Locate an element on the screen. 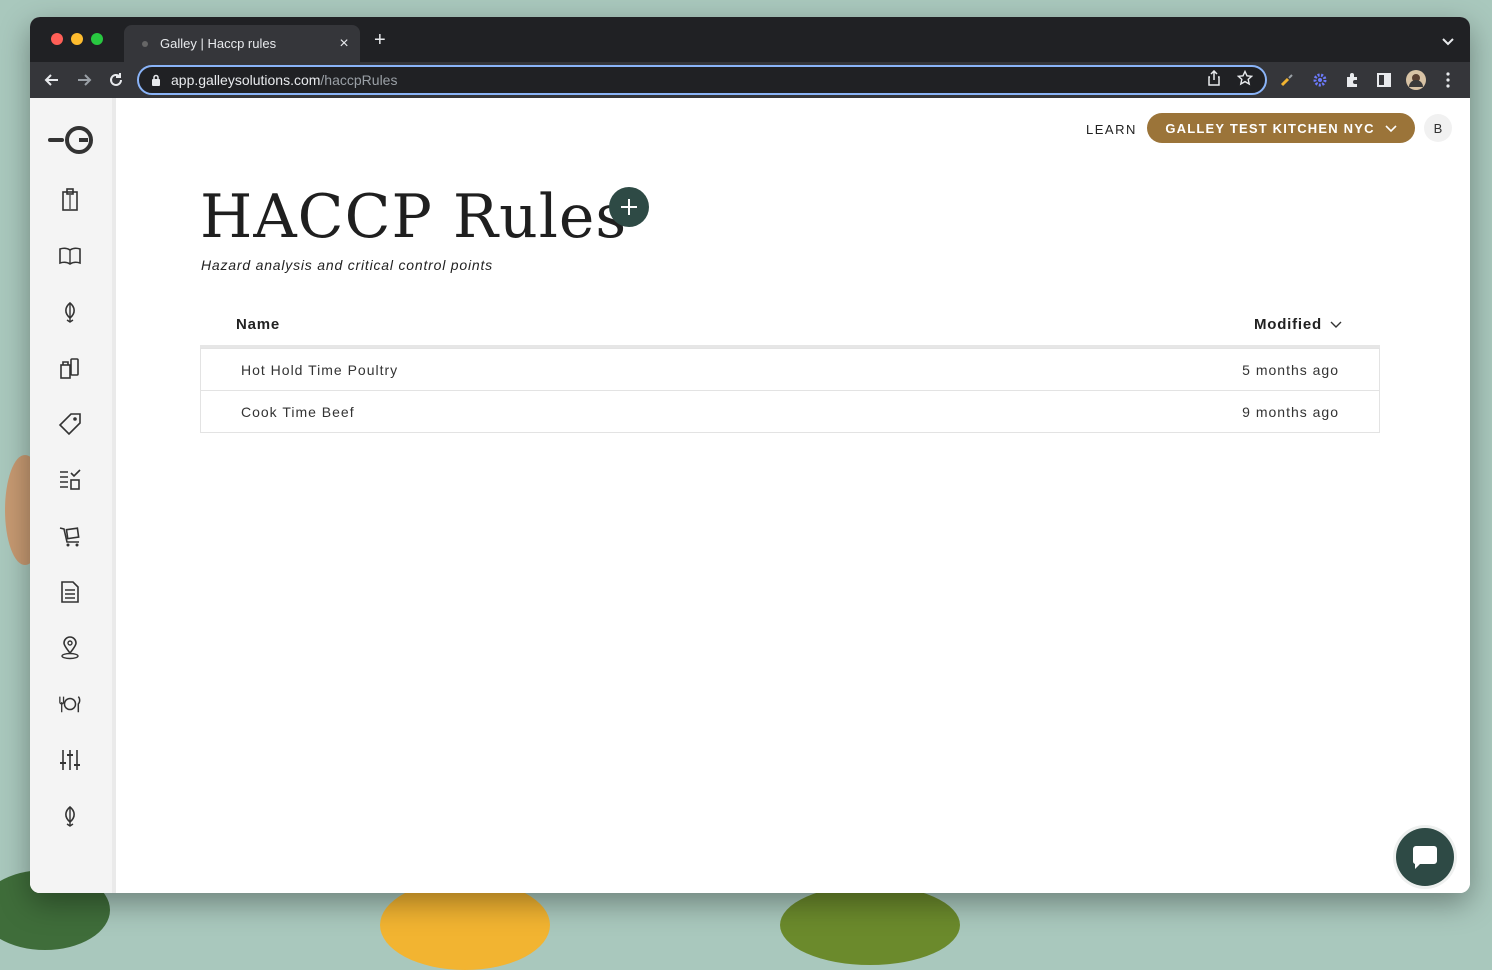 This screenshot has height=970, width=1492. location-dropdown-button: GALLEY TEST KITCHEN NYC is located at coordinates (1281, 128).